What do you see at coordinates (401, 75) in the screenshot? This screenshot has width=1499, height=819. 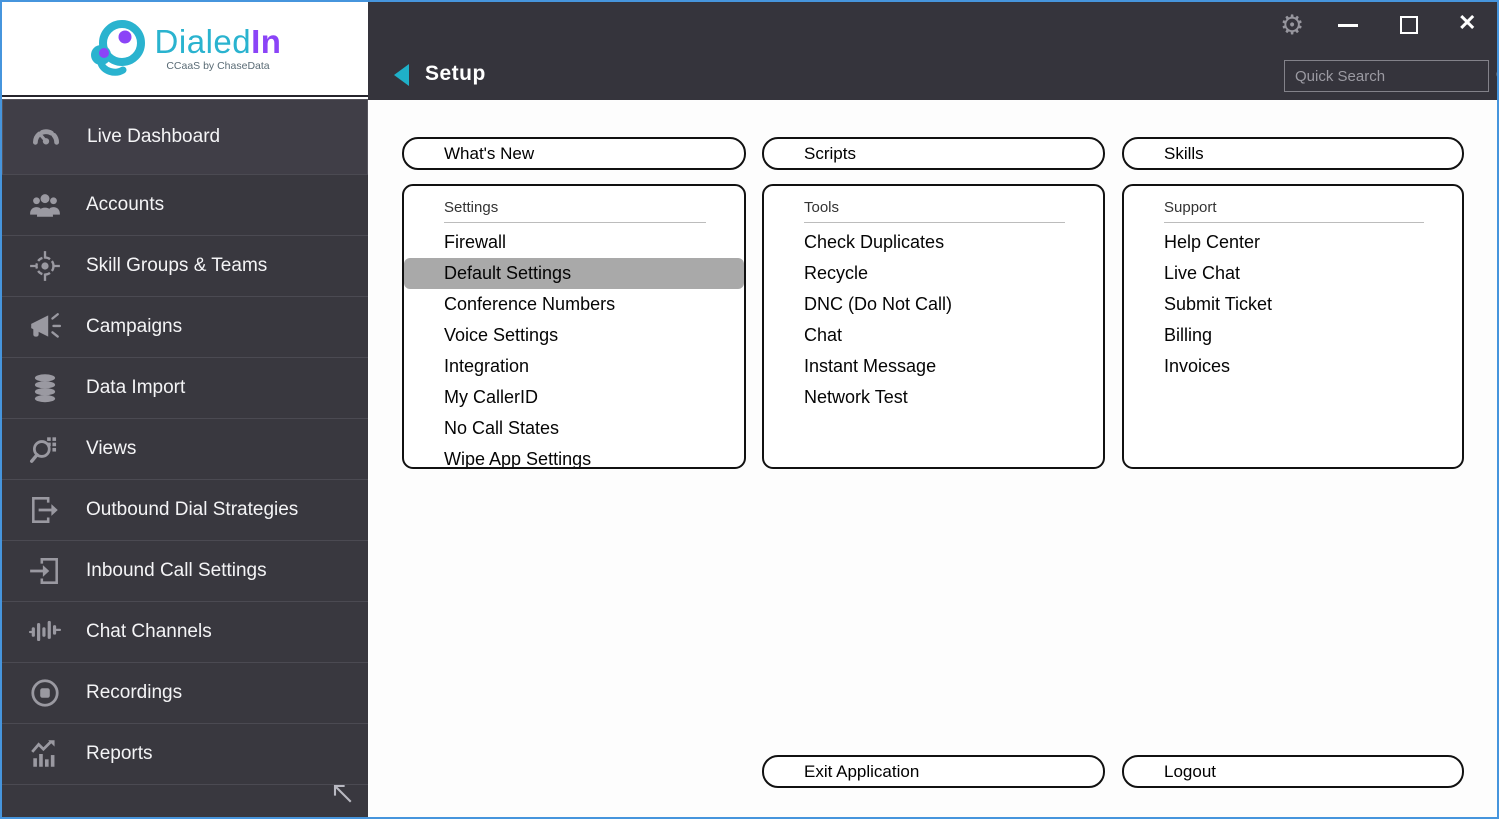 I see `back-arrow-icon` at bounding box center [401, 75].